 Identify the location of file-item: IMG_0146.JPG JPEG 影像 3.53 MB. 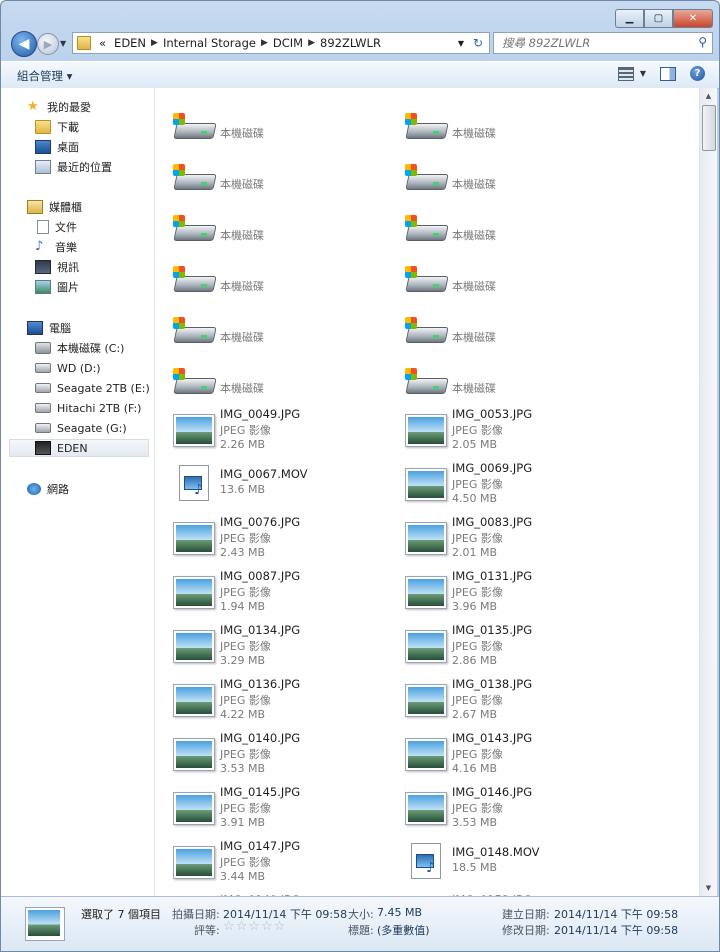
(502, 811).